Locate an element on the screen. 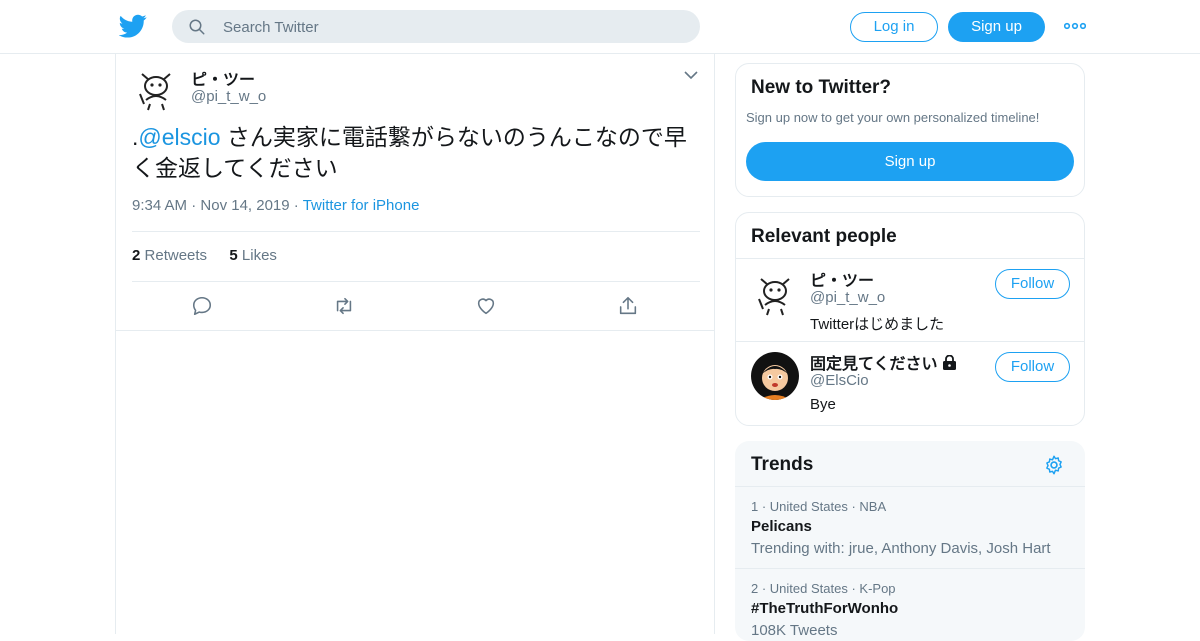 The width and height of the screenshot is (1200, 641). trend-description: 108K Tweets is located at coordinates (794, 630).